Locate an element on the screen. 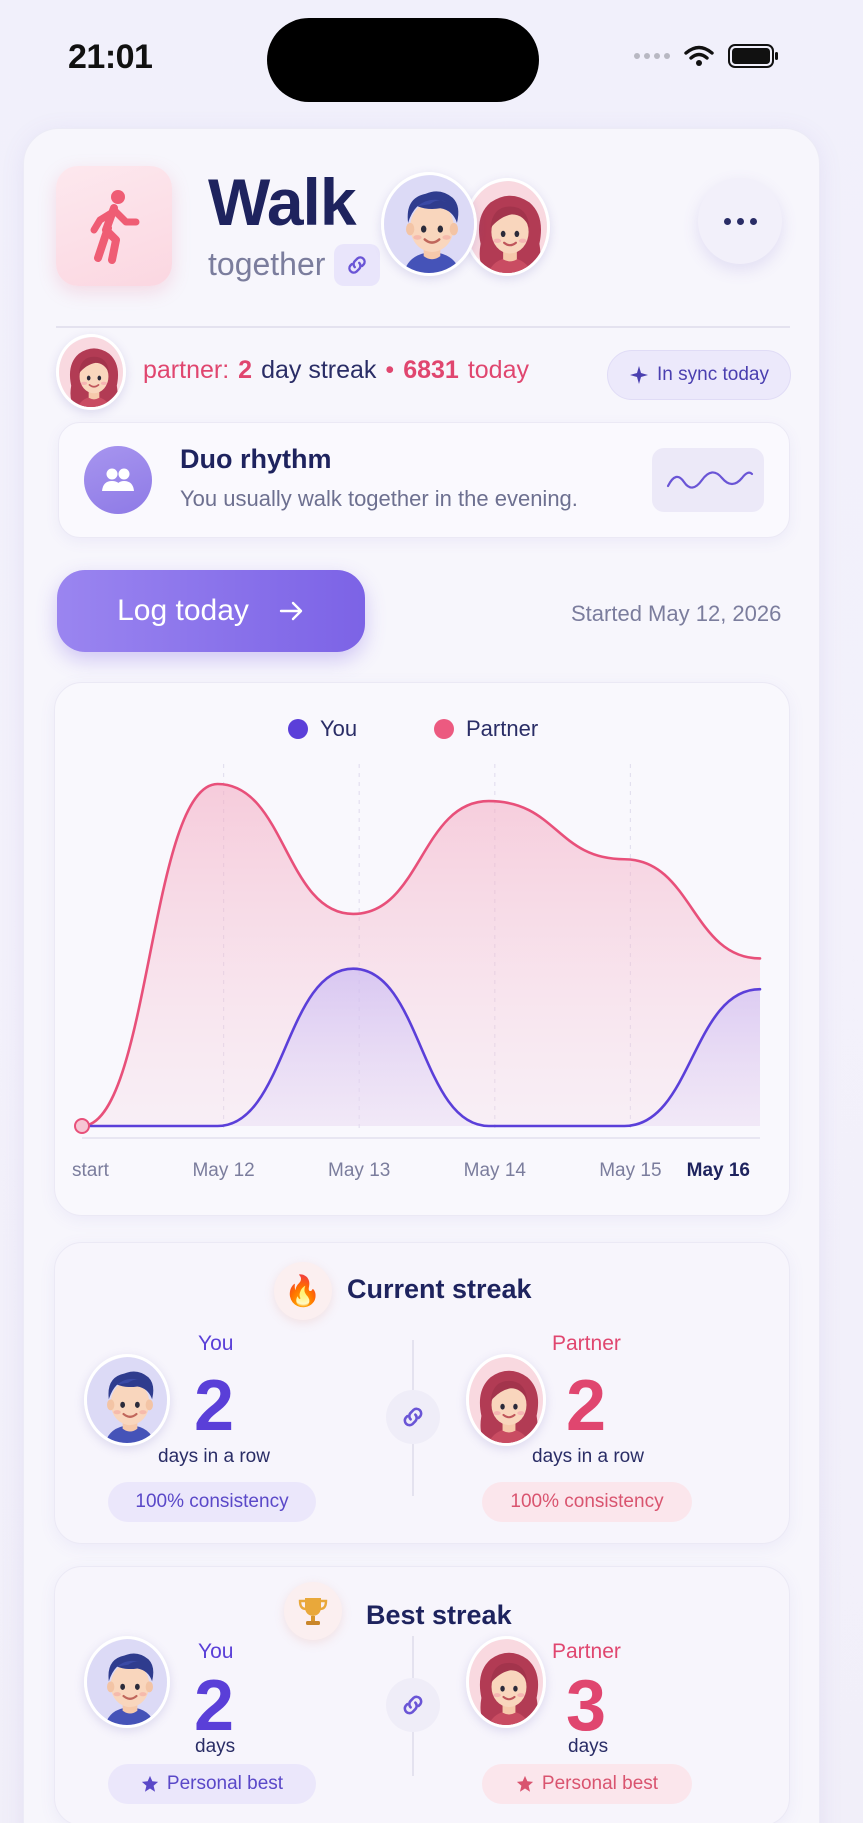 This screenshot has width=863, height=1823. cellular-signal-icon is located at coordinates (652, 56).